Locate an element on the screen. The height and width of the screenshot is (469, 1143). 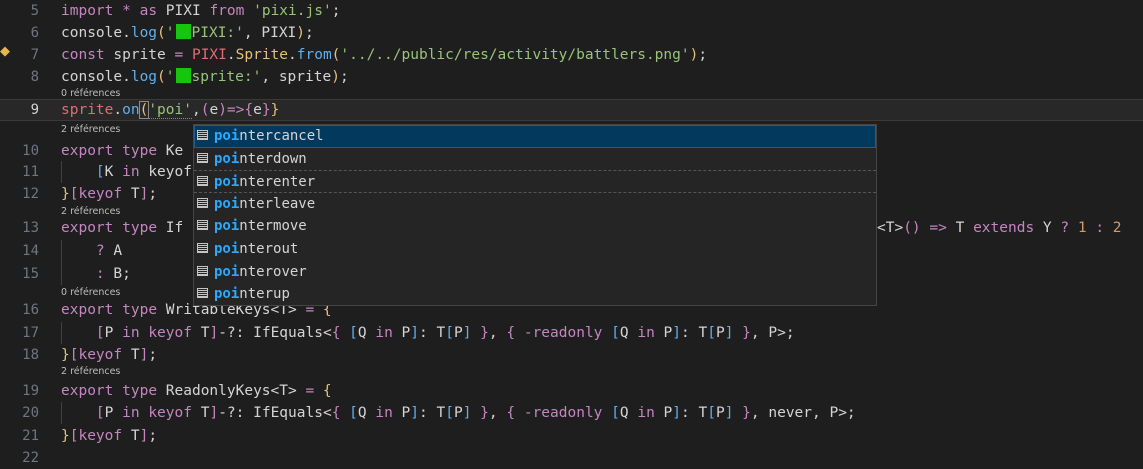
code-text: : B; is located at coordinates (96, 274).